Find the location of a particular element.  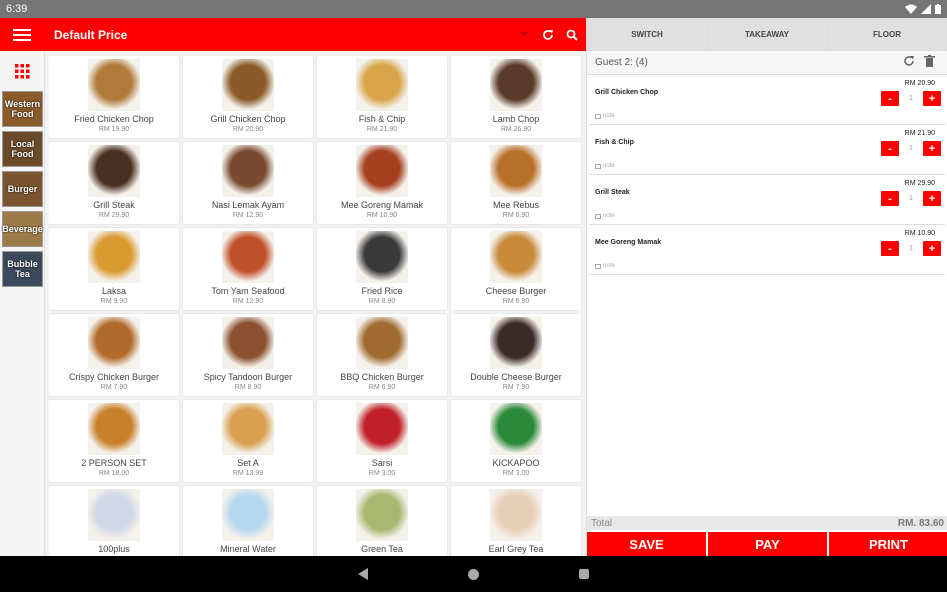

trash-icon is located at coordinates (929, 62).